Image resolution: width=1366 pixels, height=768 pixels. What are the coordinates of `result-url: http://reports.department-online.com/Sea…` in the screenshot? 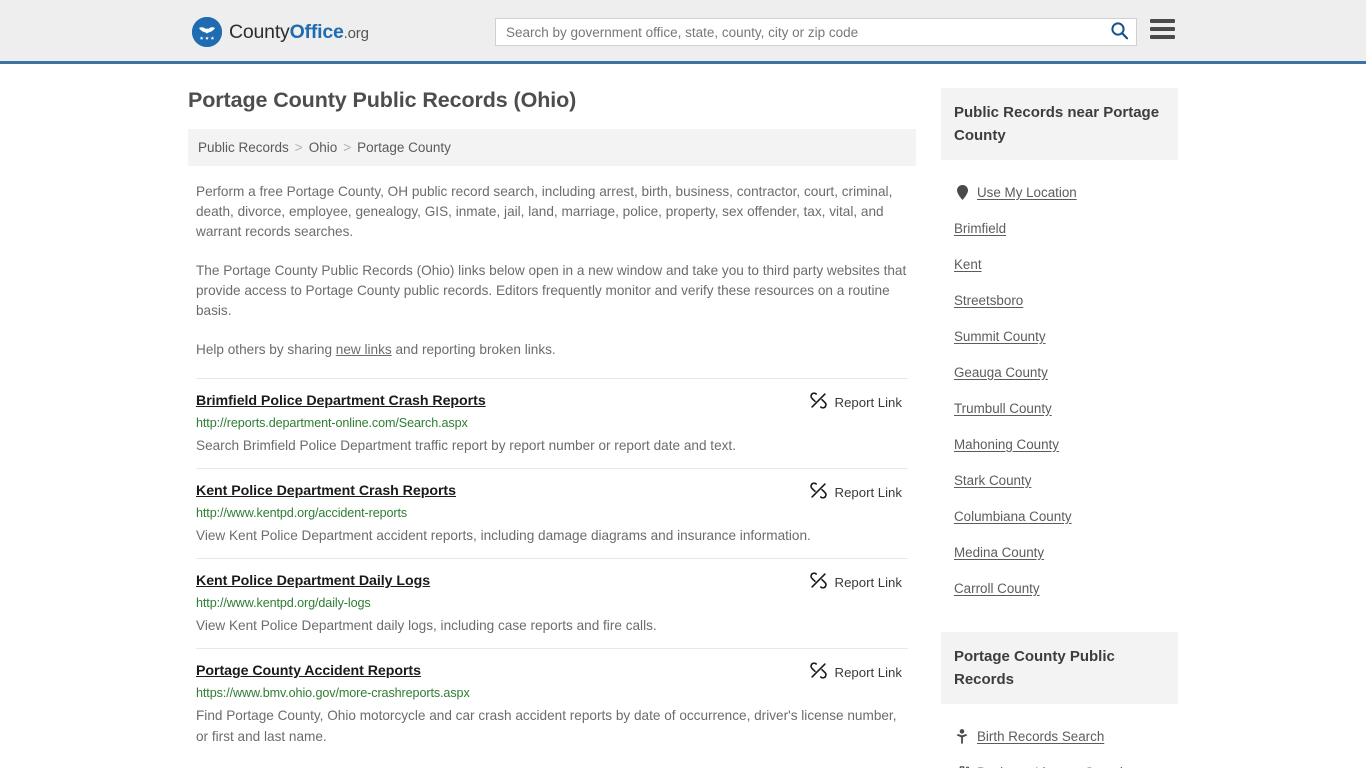 It's located at (332, 423).